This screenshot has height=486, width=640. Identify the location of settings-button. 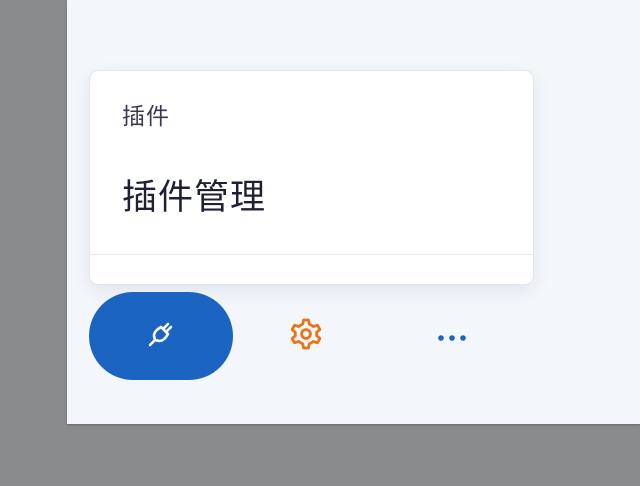
(306, 336).